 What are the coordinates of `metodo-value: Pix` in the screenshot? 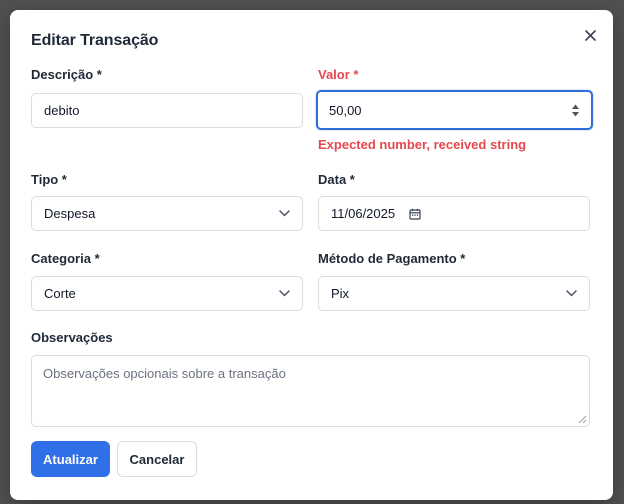 It's located at (340, 293).